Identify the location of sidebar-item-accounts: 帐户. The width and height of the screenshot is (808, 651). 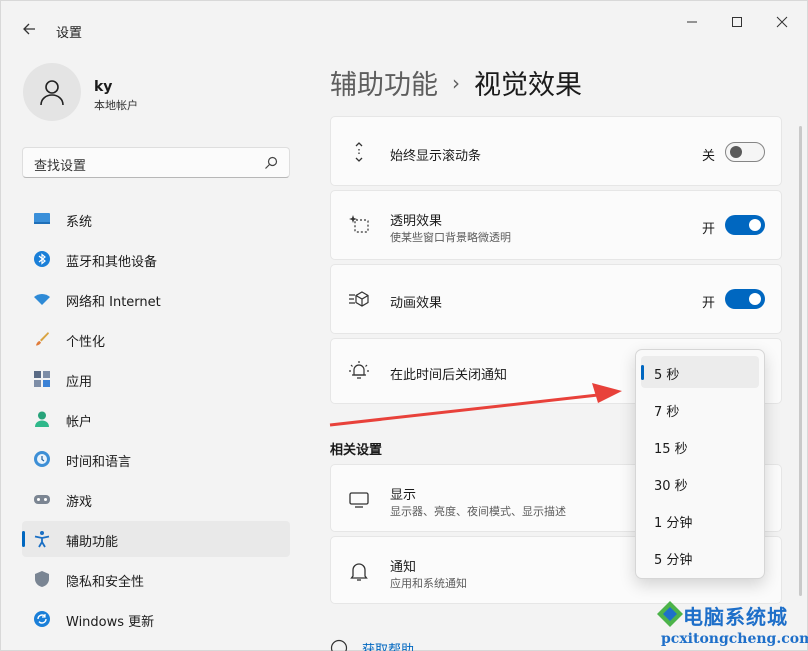
(156, 419).